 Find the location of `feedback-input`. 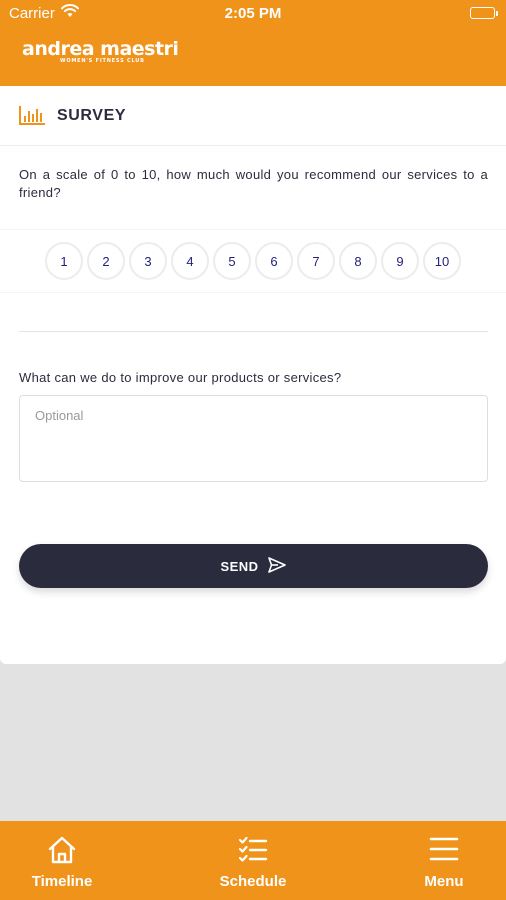

feedback-input is located at coordinates (253, 438).